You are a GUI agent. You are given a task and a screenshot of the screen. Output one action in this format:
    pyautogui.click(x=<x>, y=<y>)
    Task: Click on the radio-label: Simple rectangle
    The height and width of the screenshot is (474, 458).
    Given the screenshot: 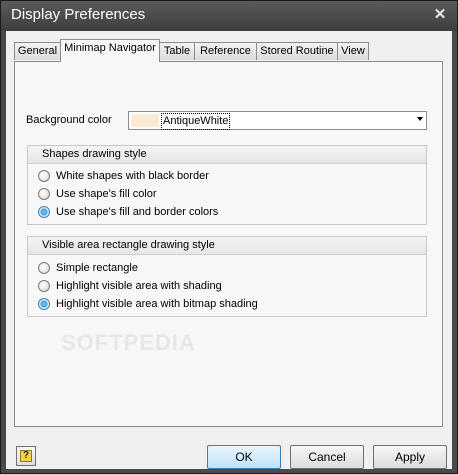 What is the action you would take?
    pyautogui.click(x=97, y=268)
    